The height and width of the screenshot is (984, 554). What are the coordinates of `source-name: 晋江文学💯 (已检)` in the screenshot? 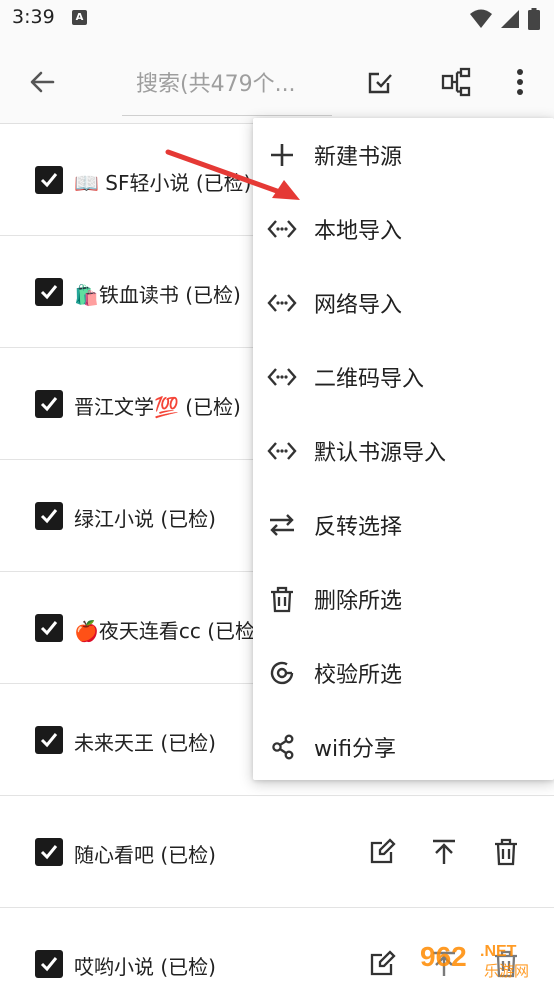 It's located at (157, 407).